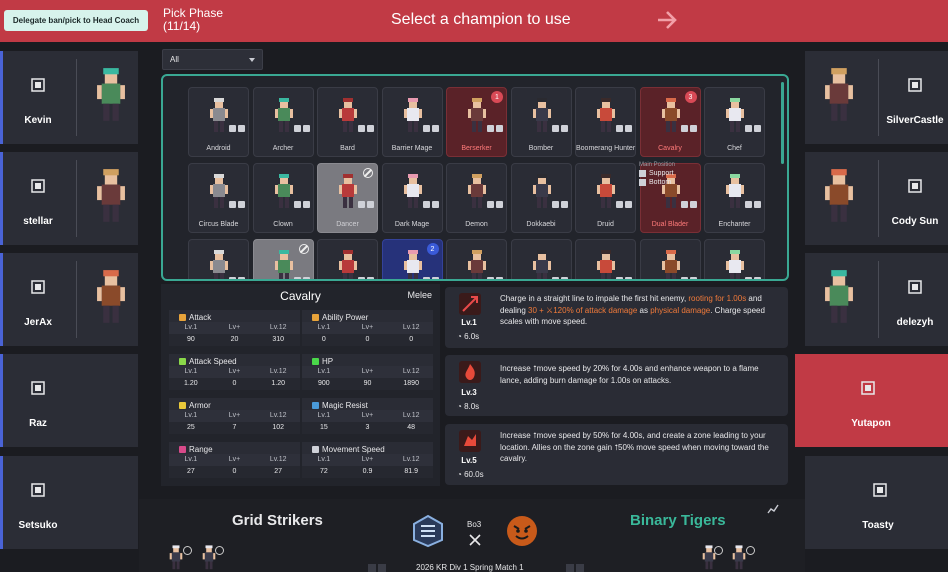  I want to click on champion-tile: 2, so click(412, 259).